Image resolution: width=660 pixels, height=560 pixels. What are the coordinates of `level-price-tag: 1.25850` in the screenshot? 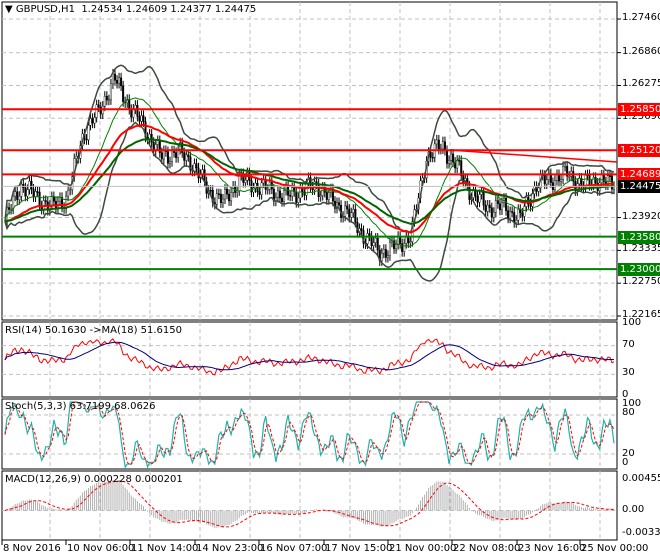 It's located at (639, 110).